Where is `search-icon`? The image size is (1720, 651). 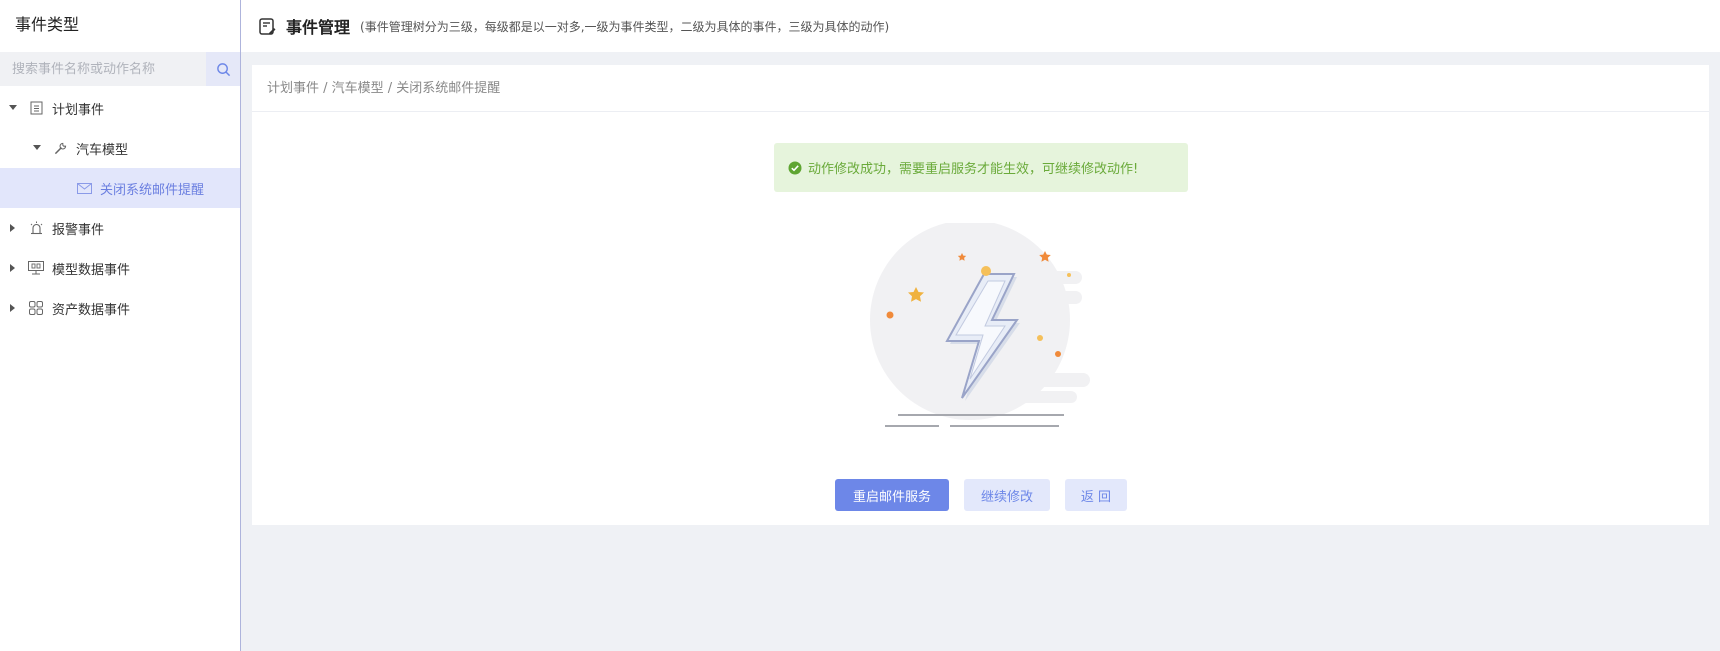
search-icon is located at coordinates (223, 69).